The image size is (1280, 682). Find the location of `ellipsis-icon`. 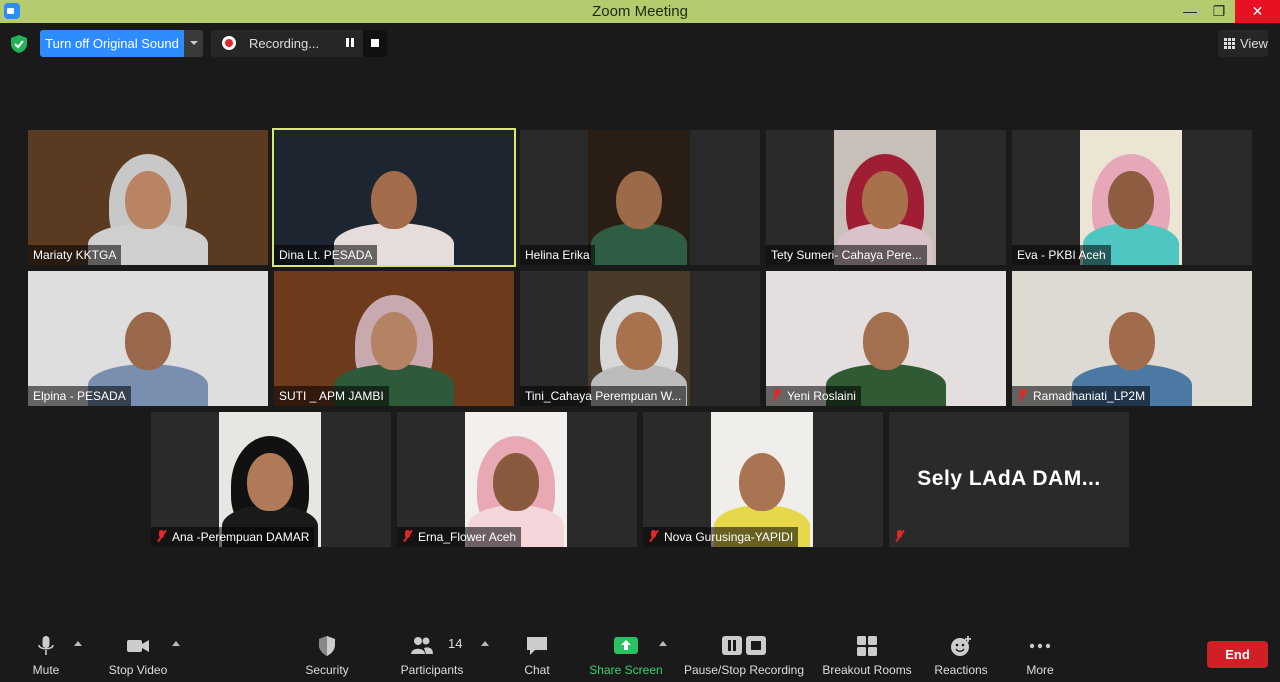

ellipsis-icon is located at coordinates (1040, 646).